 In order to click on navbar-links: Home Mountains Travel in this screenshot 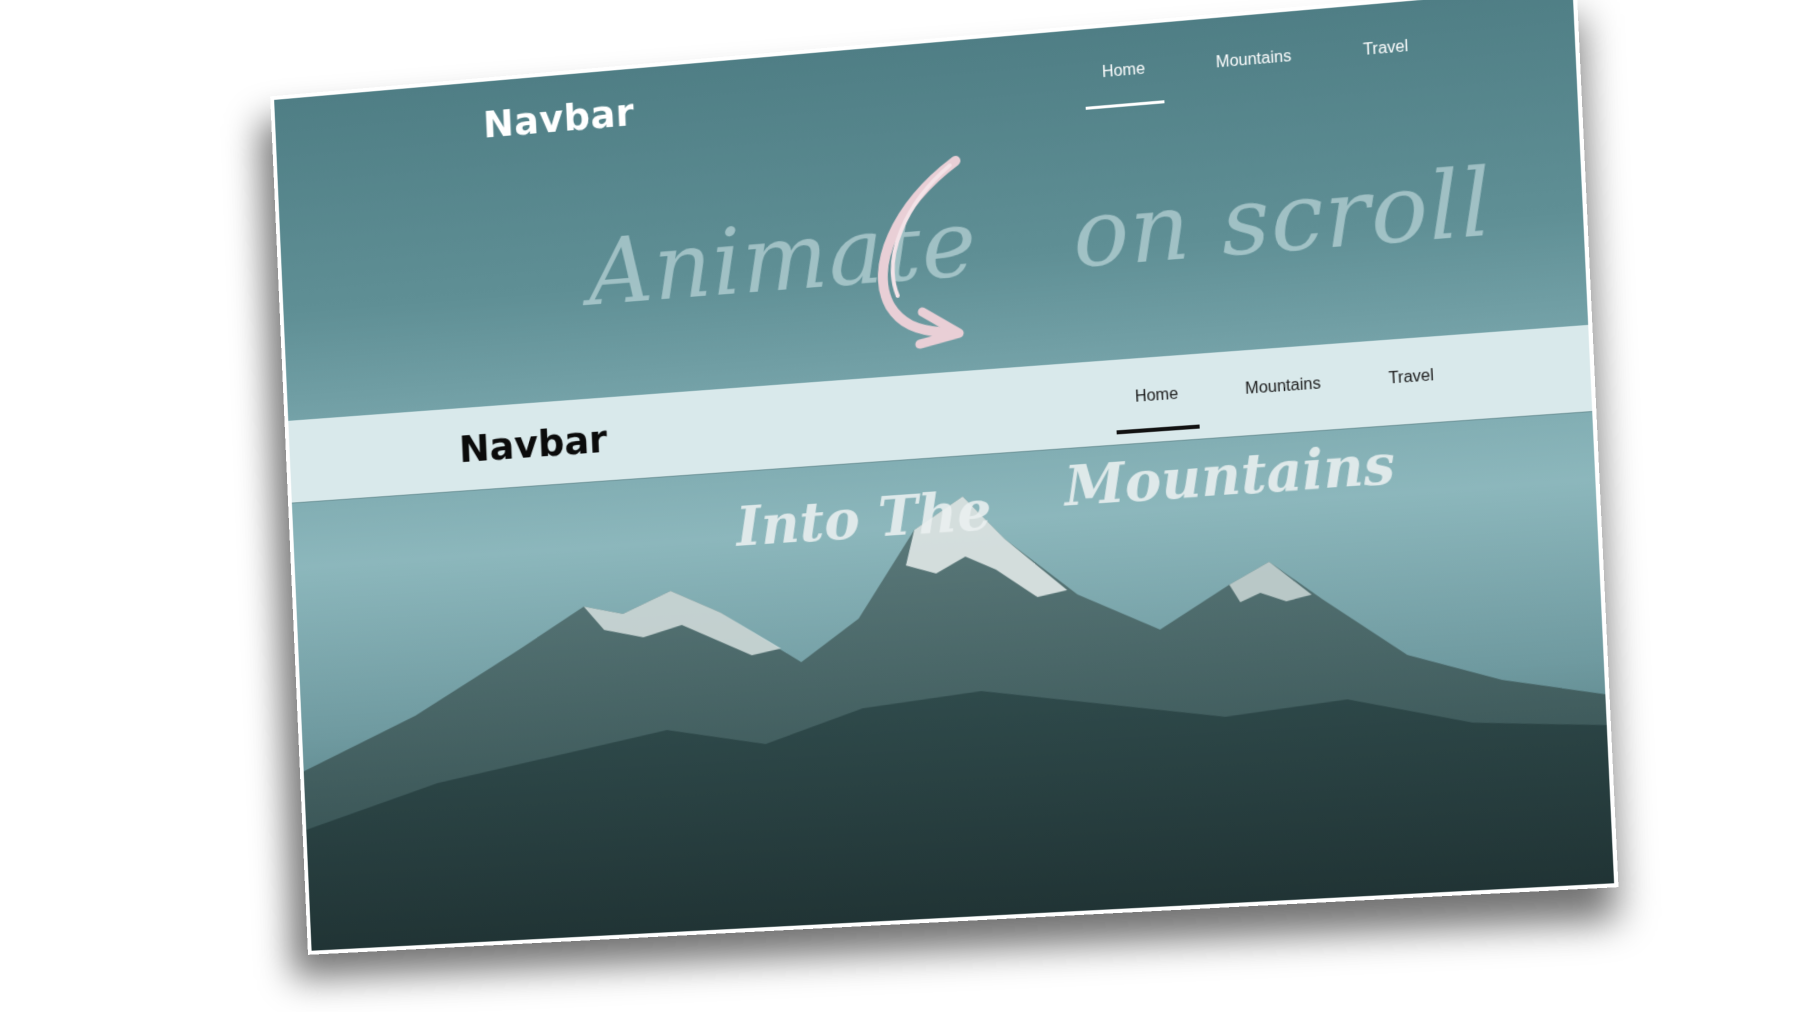, I will do `click(1255, 66)`.